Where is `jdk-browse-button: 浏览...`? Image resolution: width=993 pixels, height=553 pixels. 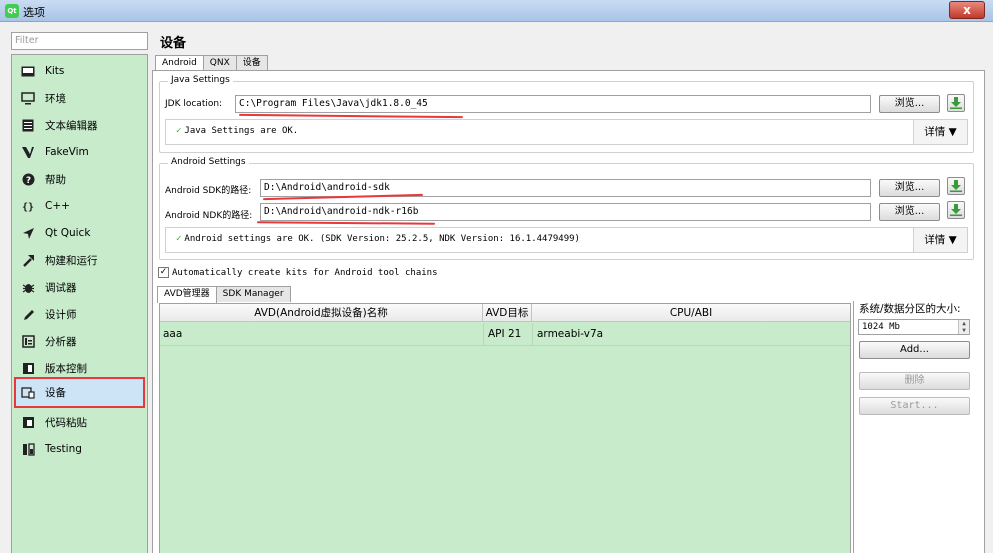
jdk-browse-button: 浏览... is located at coordinates (909, 104).